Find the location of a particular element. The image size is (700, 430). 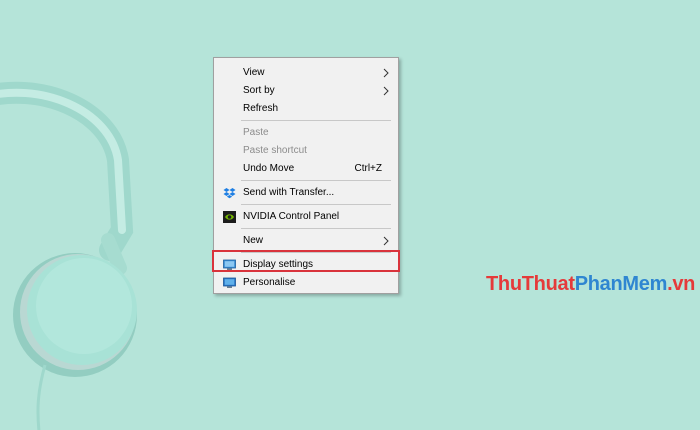

menu-item-nvidia-control-panel: NVIDIA Control Panel is located at coordinates (306, 217).